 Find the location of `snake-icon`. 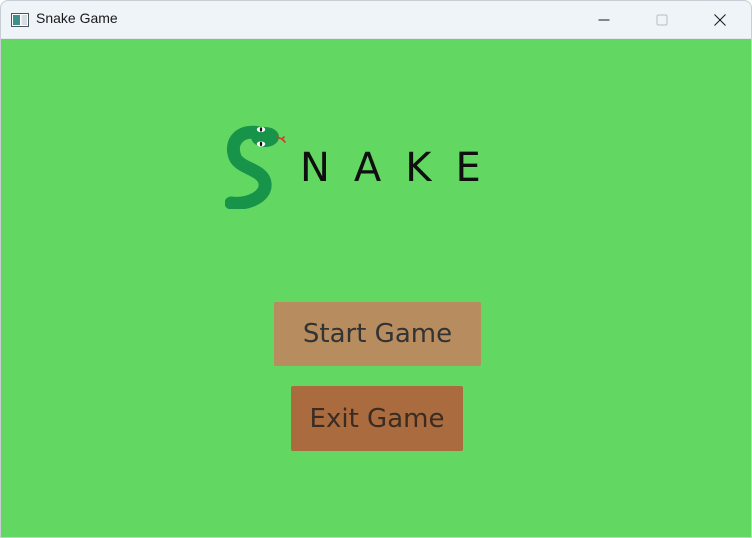

snake-icon is located at coordinates (256, 167).